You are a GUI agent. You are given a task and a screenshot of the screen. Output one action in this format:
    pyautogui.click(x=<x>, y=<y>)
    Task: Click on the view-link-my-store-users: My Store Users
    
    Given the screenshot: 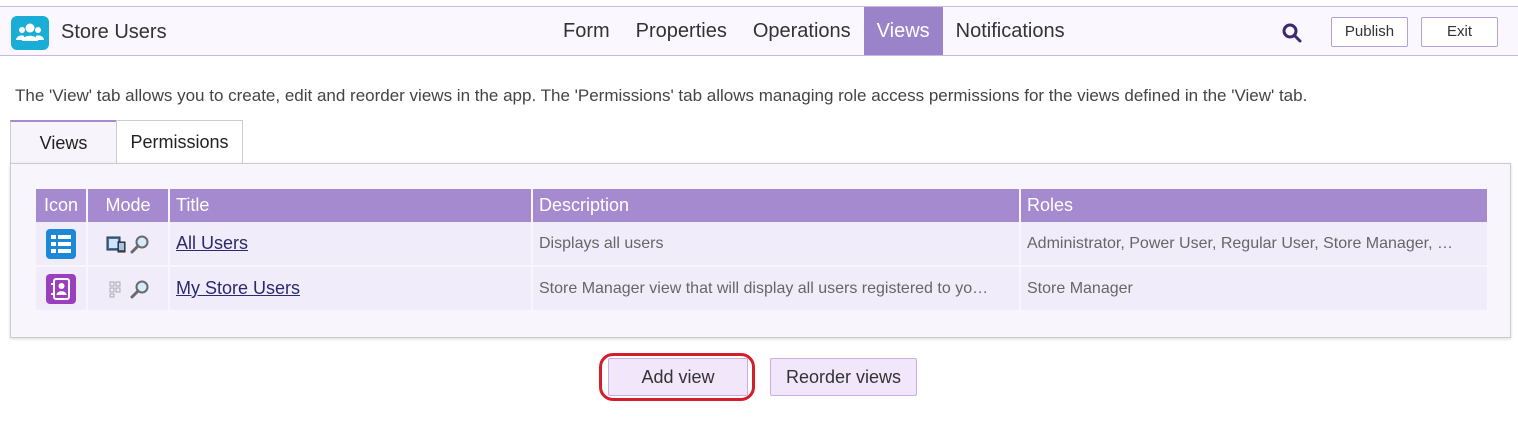 What is the action you would take?
    pyautogui.click(x=238, y=288)
    